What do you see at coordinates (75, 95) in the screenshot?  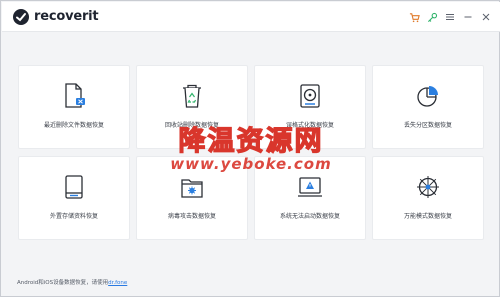 I see `deleted-file-icon` at bounding box center [75, 95].